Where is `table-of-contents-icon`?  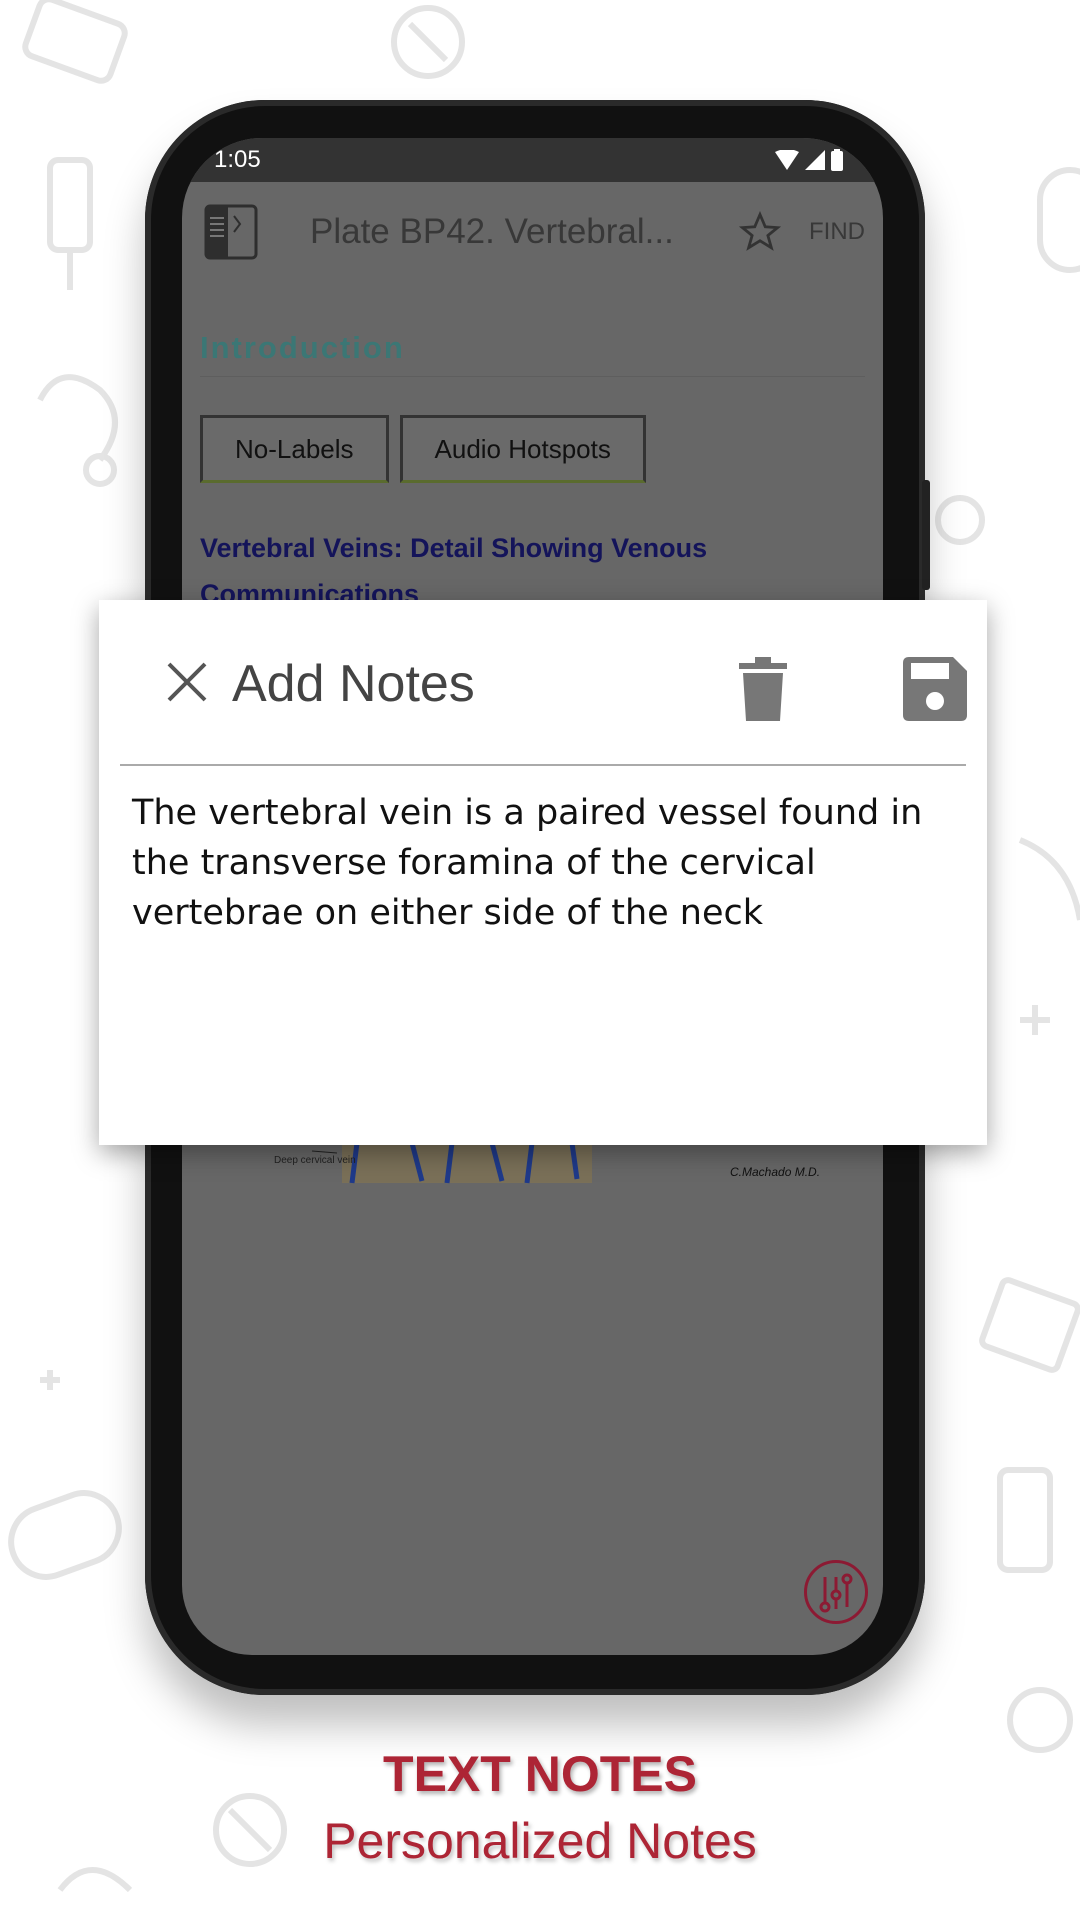 table-of-contents-icon is located at coordinates (231, 232).